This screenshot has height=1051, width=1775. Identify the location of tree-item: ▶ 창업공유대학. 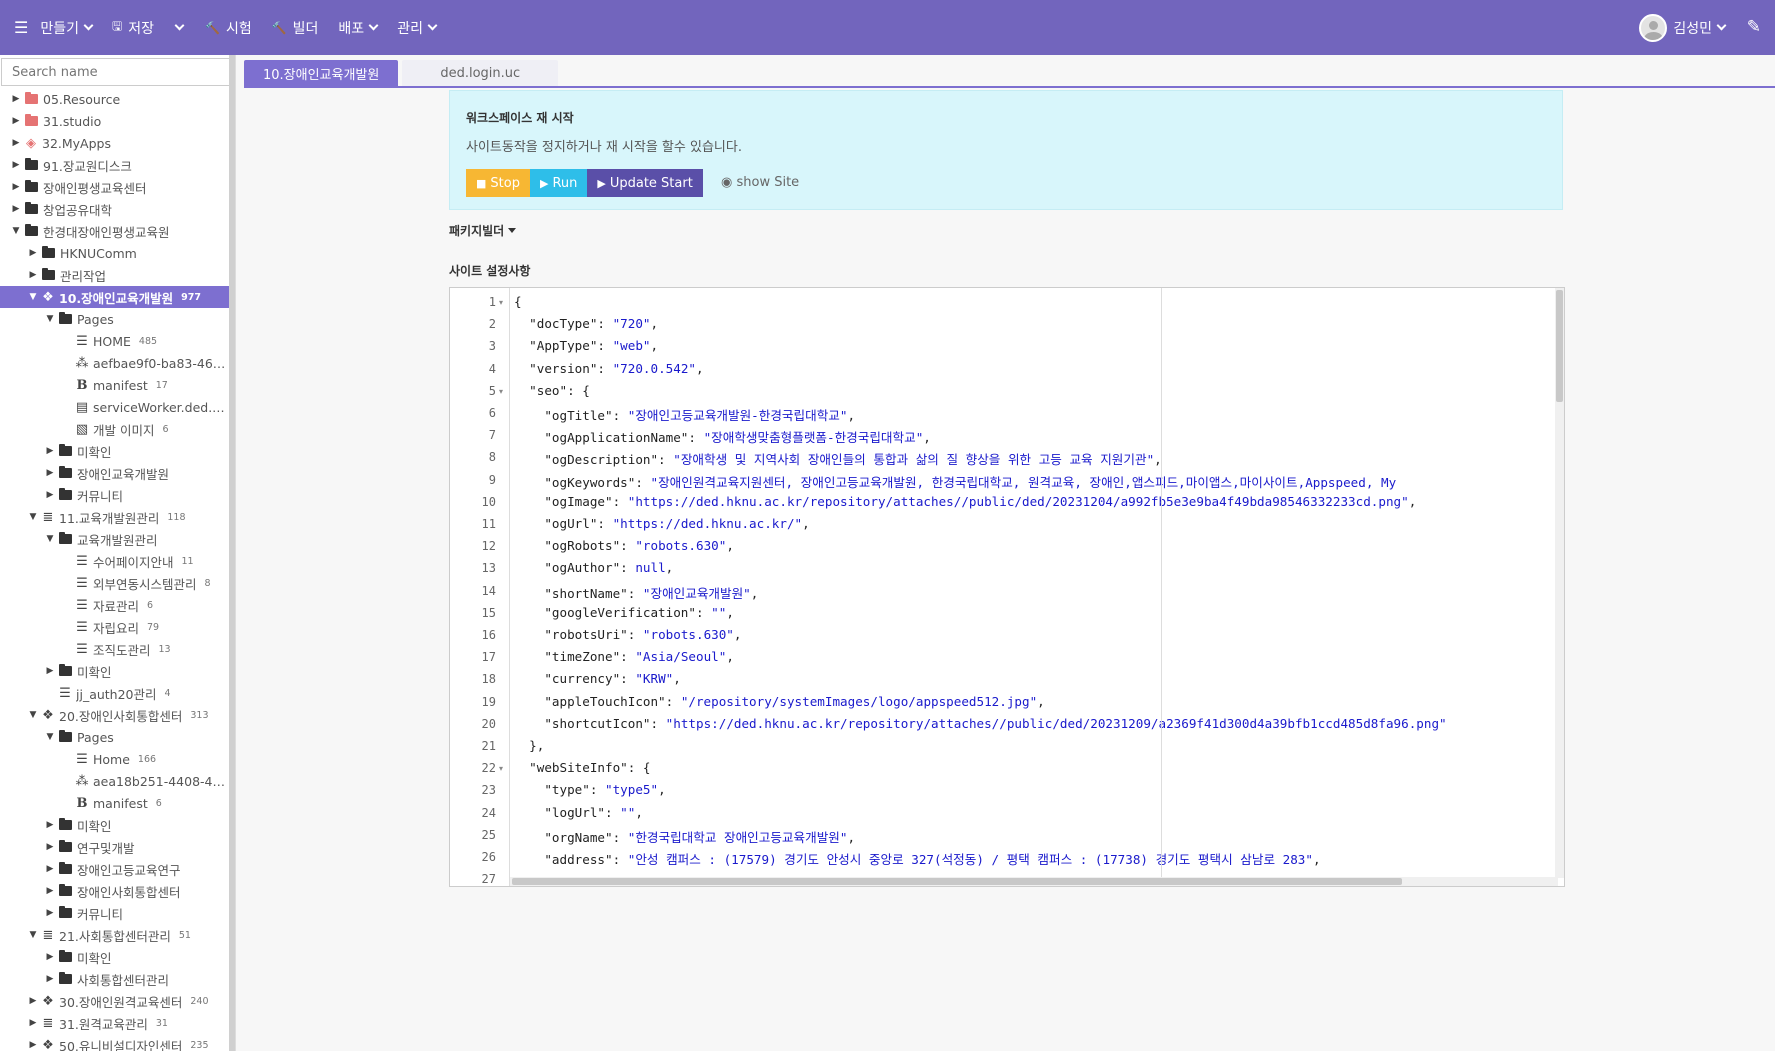
(115, 209).